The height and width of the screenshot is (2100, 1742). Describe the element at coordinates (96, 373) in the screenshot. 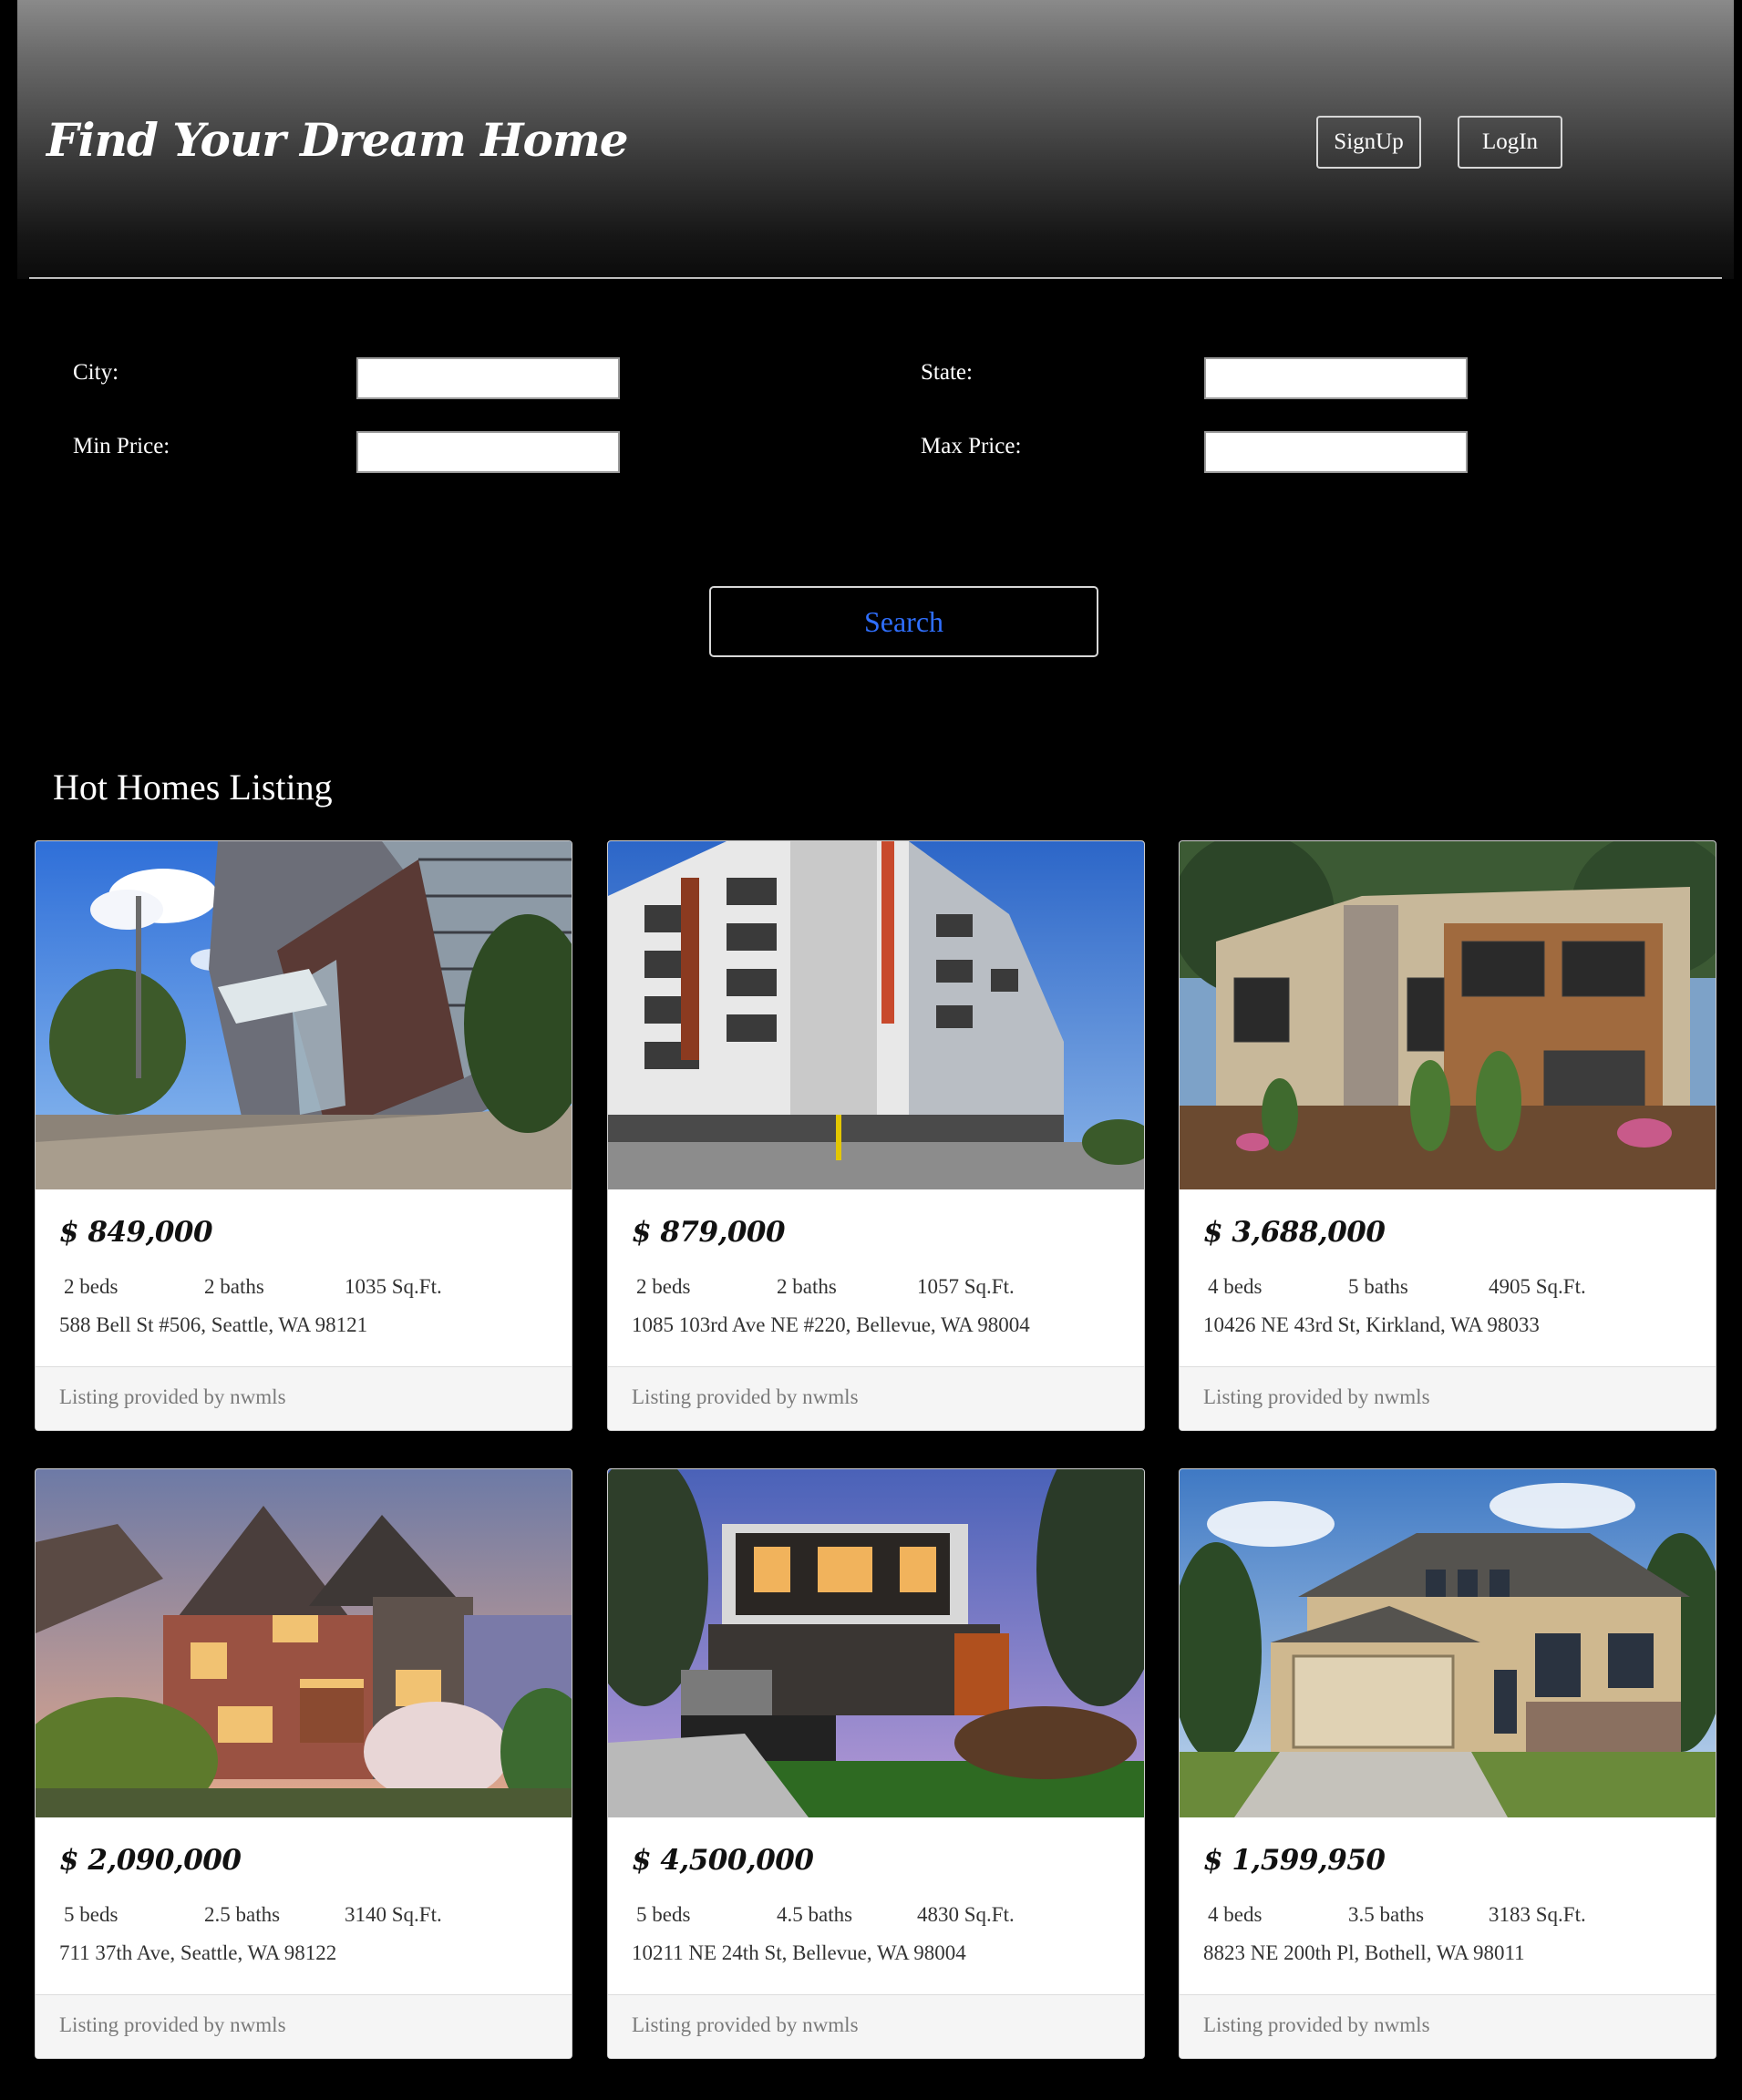

I see `city-label: City:` at that location.